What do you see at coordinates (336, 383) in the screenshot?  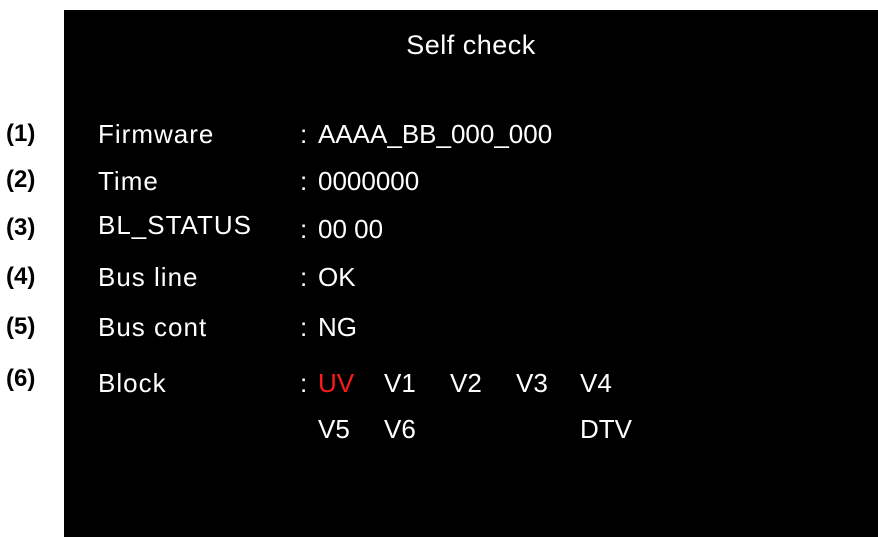 I see `block-uv: UV` at bounding box center [336, 383].